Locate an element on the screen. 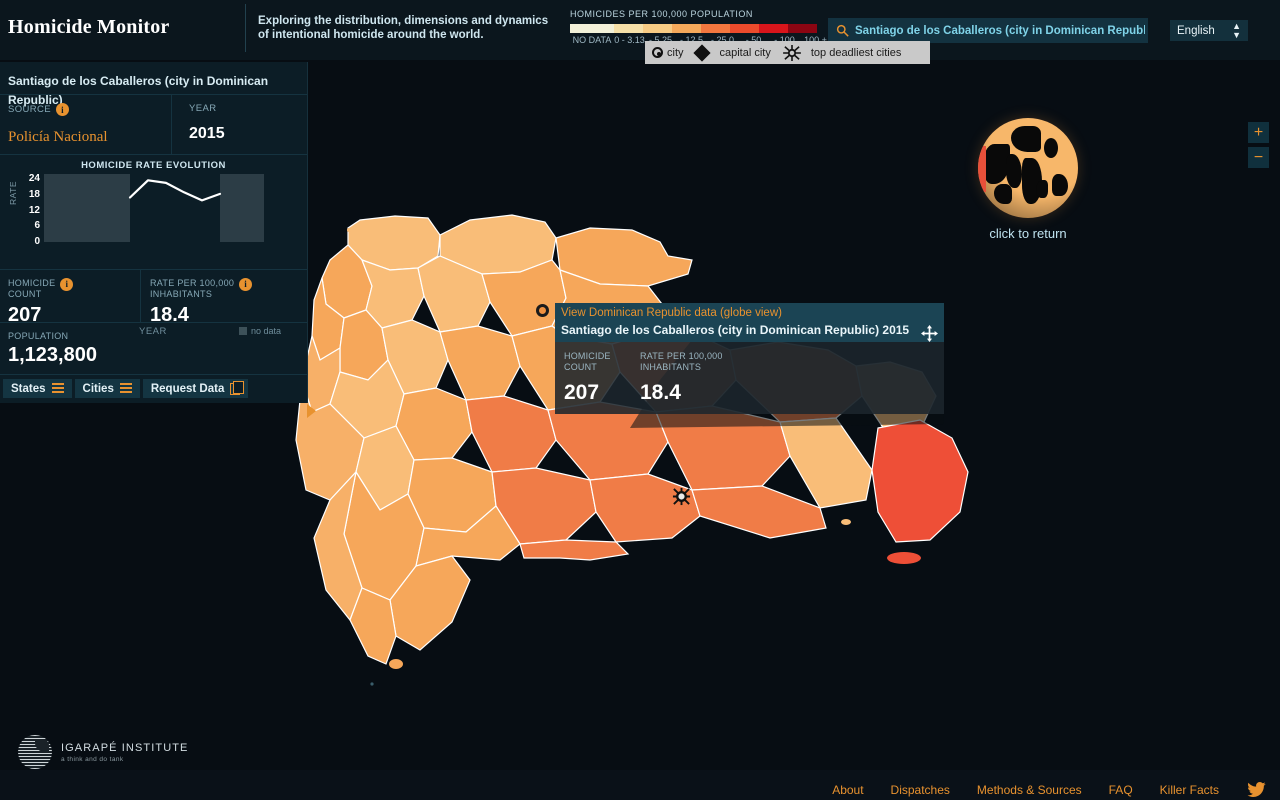 The width and height of the screenshot is (1280, 800). search-box is located at coordinates (988, 30).